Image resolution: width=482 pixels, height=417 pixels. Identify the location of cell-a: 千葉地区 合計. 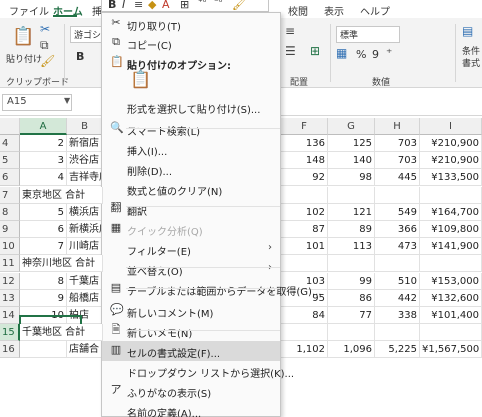
(61, 333).